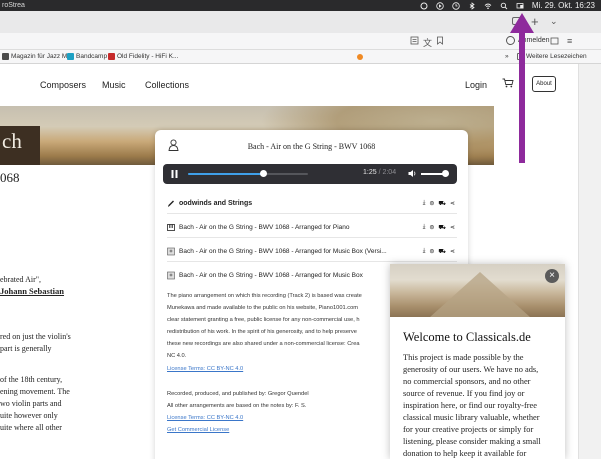 This screenshot has height=459, width=601. I want to click on progress-handle, so click(263, 173).